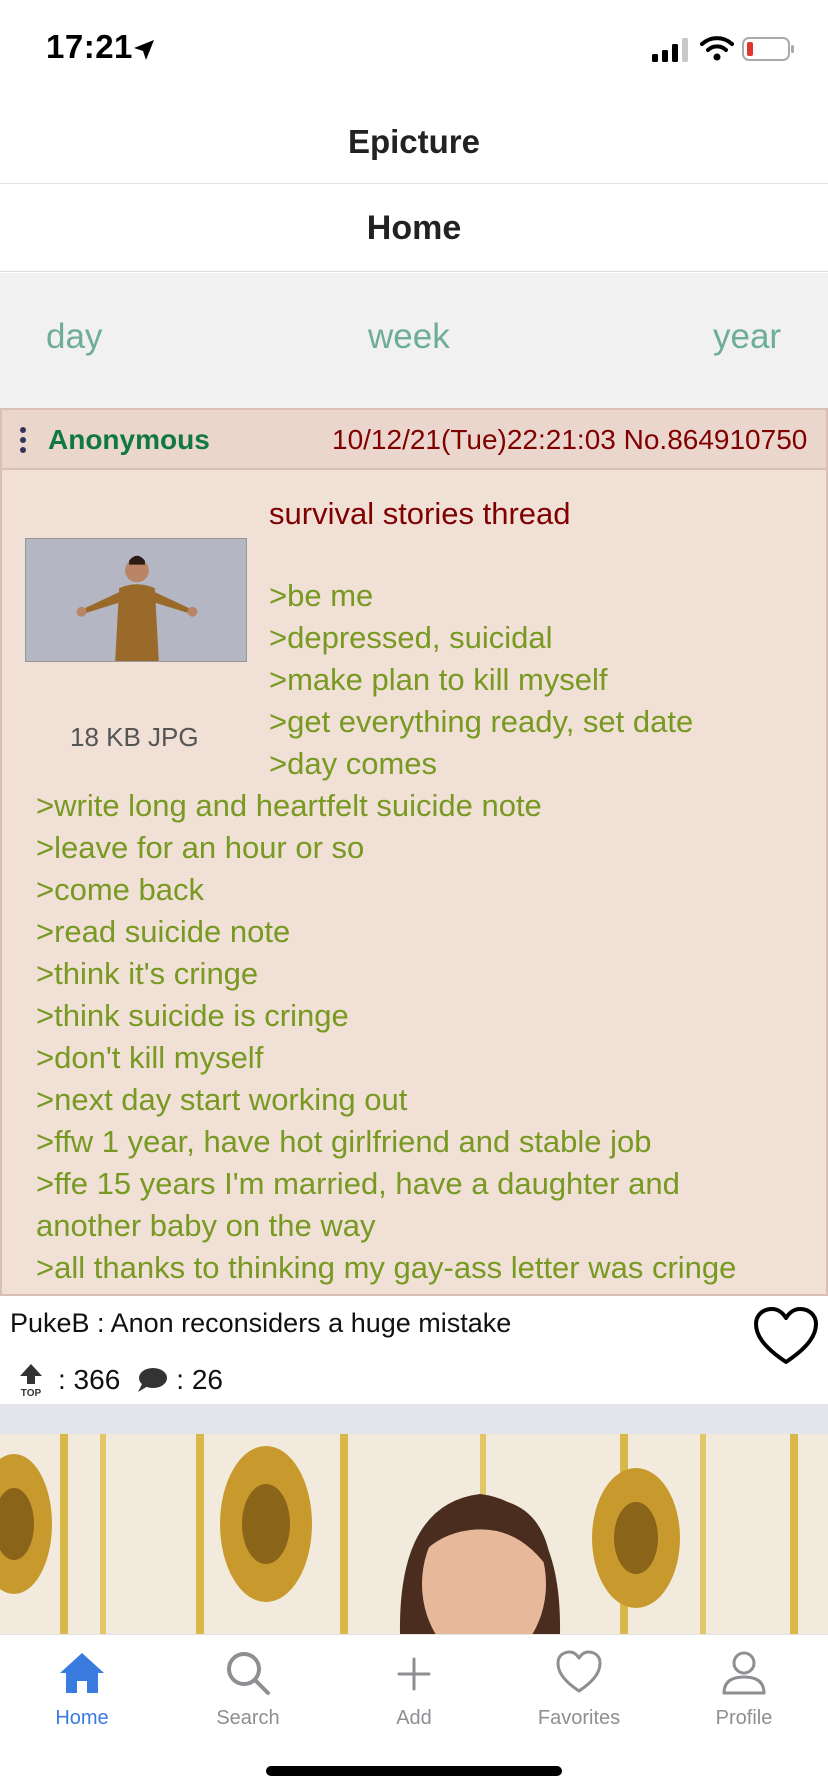 The height and width of the screenshot is (1792, 828). I want to click on tab-profile-label: Profile, so click(744, 1718).